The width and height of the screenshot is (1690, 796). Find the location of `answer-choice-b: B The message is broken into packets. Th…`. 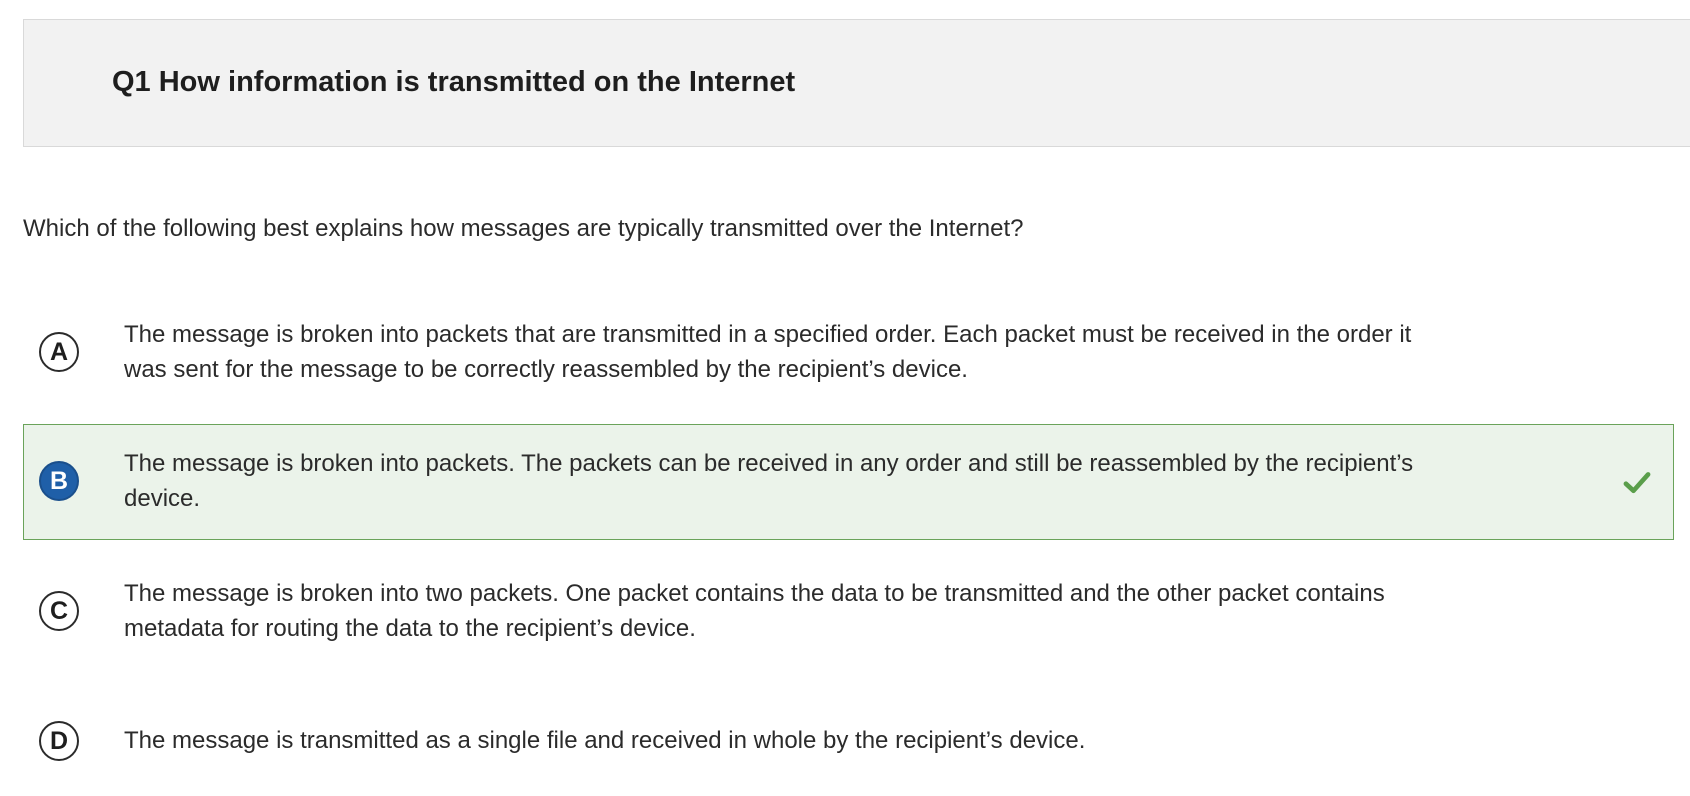

answer-choice-b: B The message is broken into packets. Th… is located at coordinates (848, 482).